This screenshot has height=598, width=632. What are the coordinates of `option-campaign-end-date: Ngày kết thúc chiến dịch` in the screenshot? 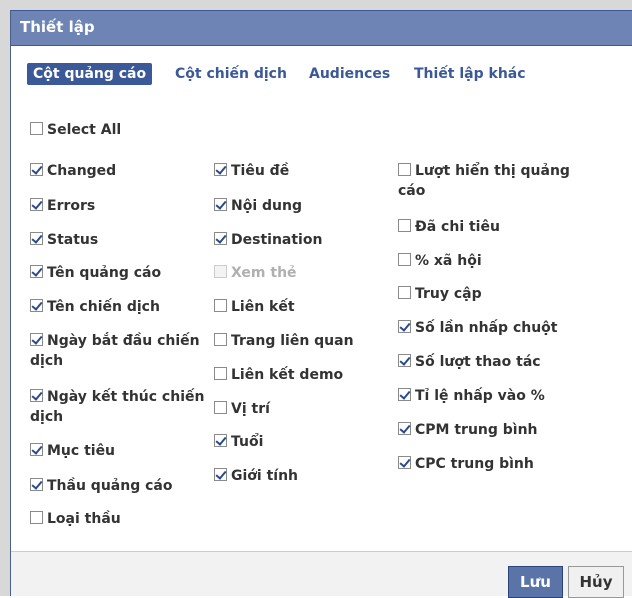 It's located at (125, 407).